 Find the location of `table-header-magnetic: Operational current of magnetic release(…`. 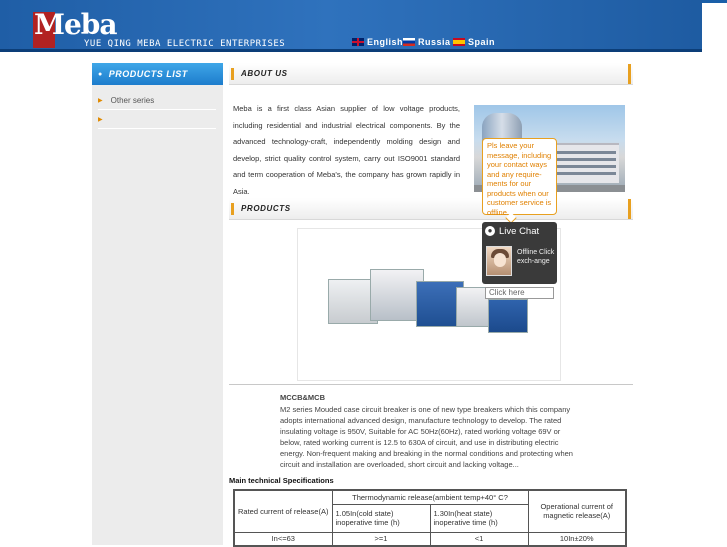

table-header-magnetic: Operational current of magnetic release(… is located at coordinates (577, 511).